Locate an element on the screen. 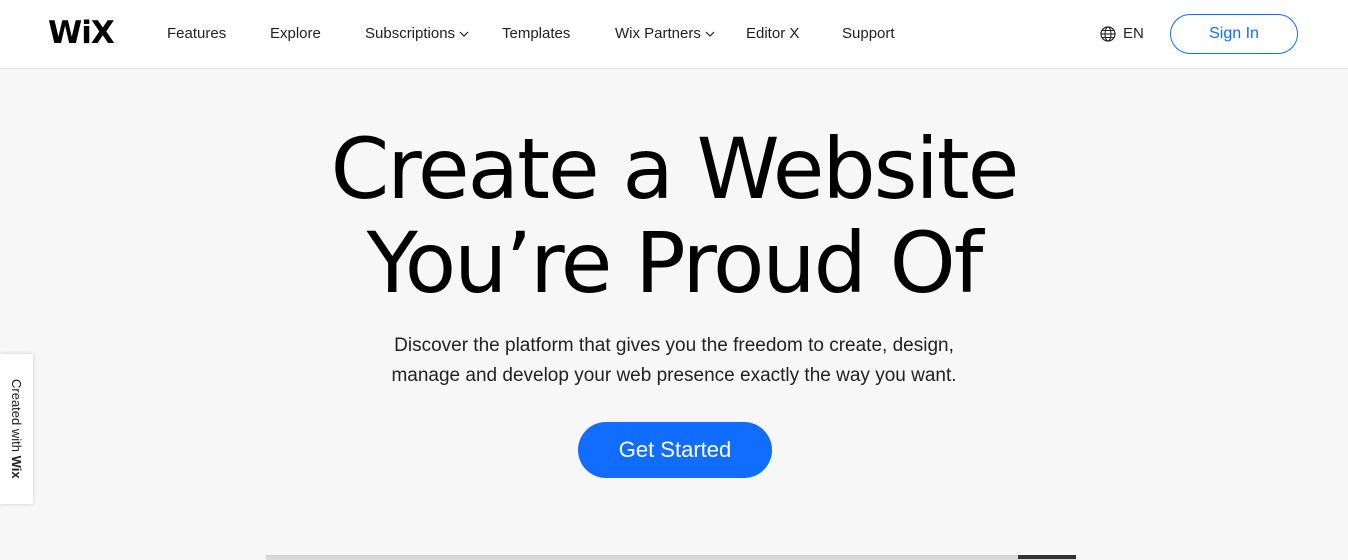  get-started-button: Get Started is located at coordinates (675, 450).